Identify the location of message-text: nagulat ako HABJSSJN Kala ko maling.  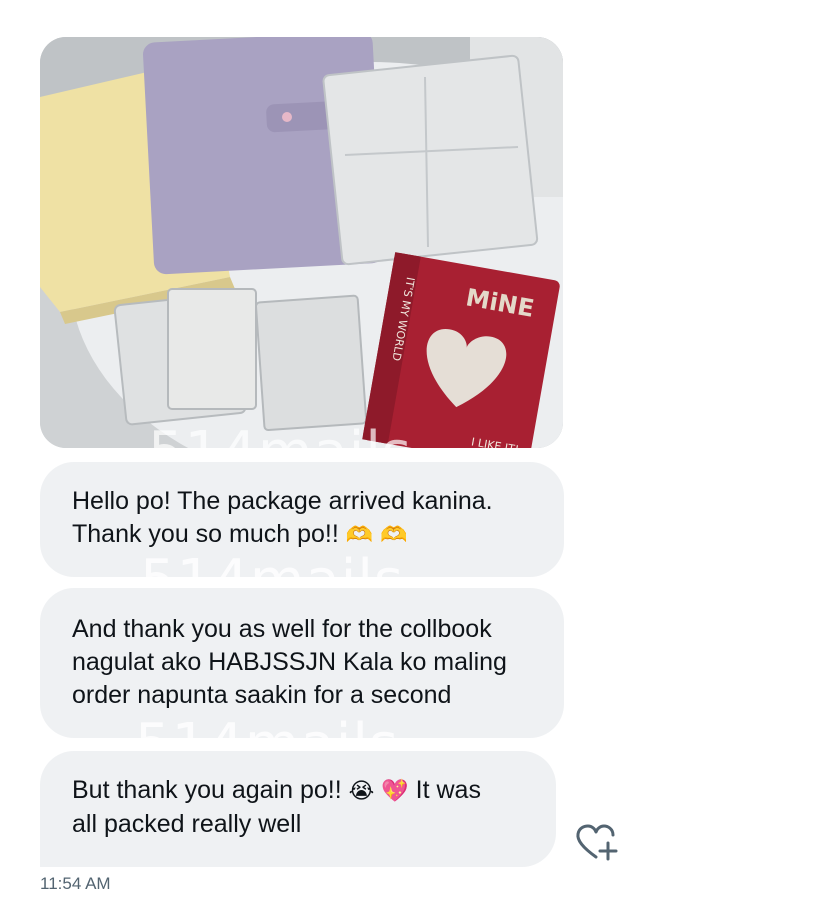
(289, 662).